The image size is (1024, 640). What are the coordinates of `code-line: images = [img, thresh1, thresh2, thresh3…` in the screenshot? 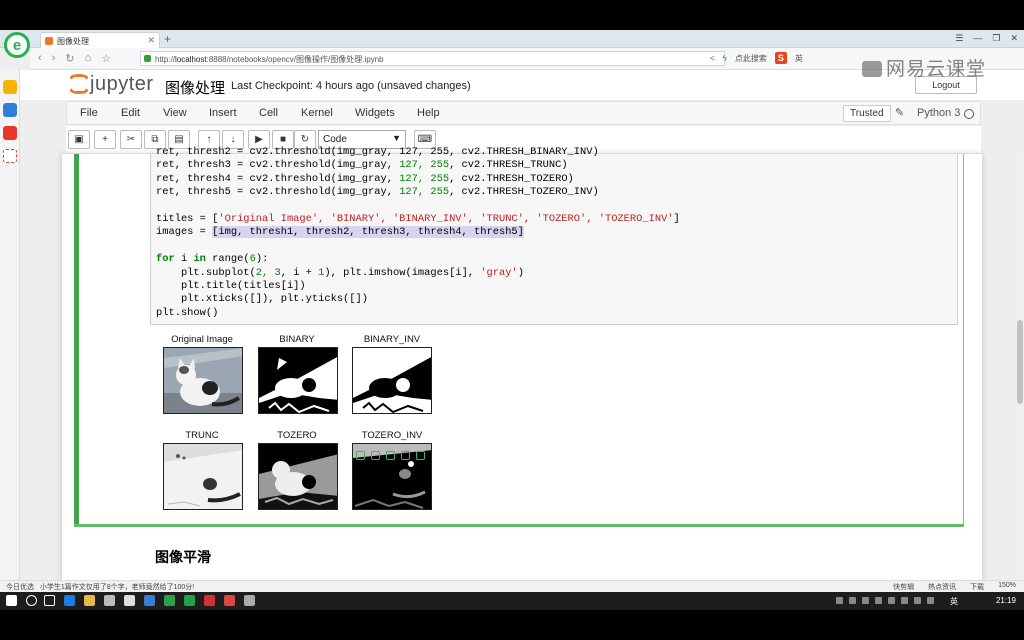 It's located at (340, 232).